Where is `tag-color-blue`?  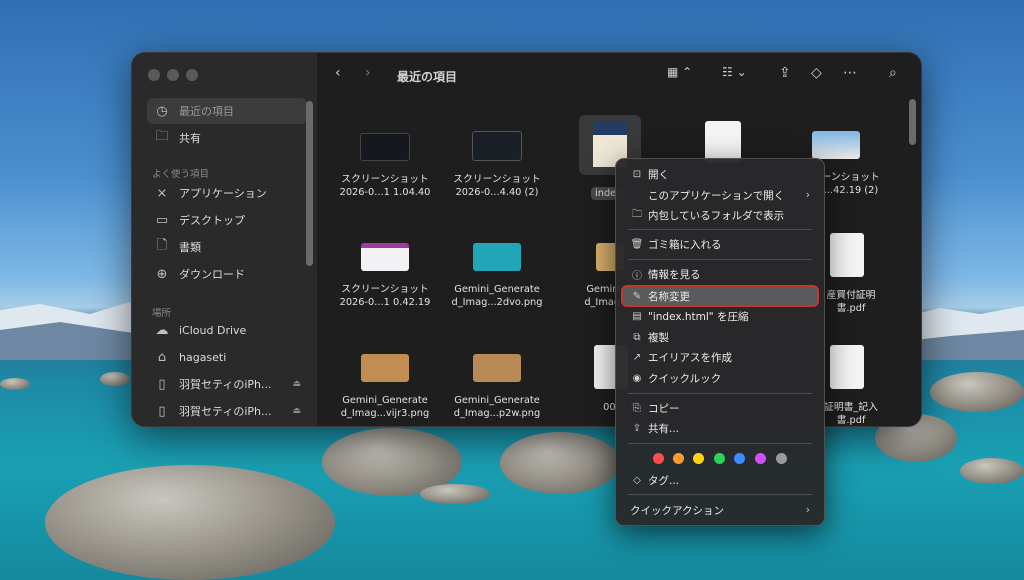 tag-color-blue is located at coordinates (739, 458).